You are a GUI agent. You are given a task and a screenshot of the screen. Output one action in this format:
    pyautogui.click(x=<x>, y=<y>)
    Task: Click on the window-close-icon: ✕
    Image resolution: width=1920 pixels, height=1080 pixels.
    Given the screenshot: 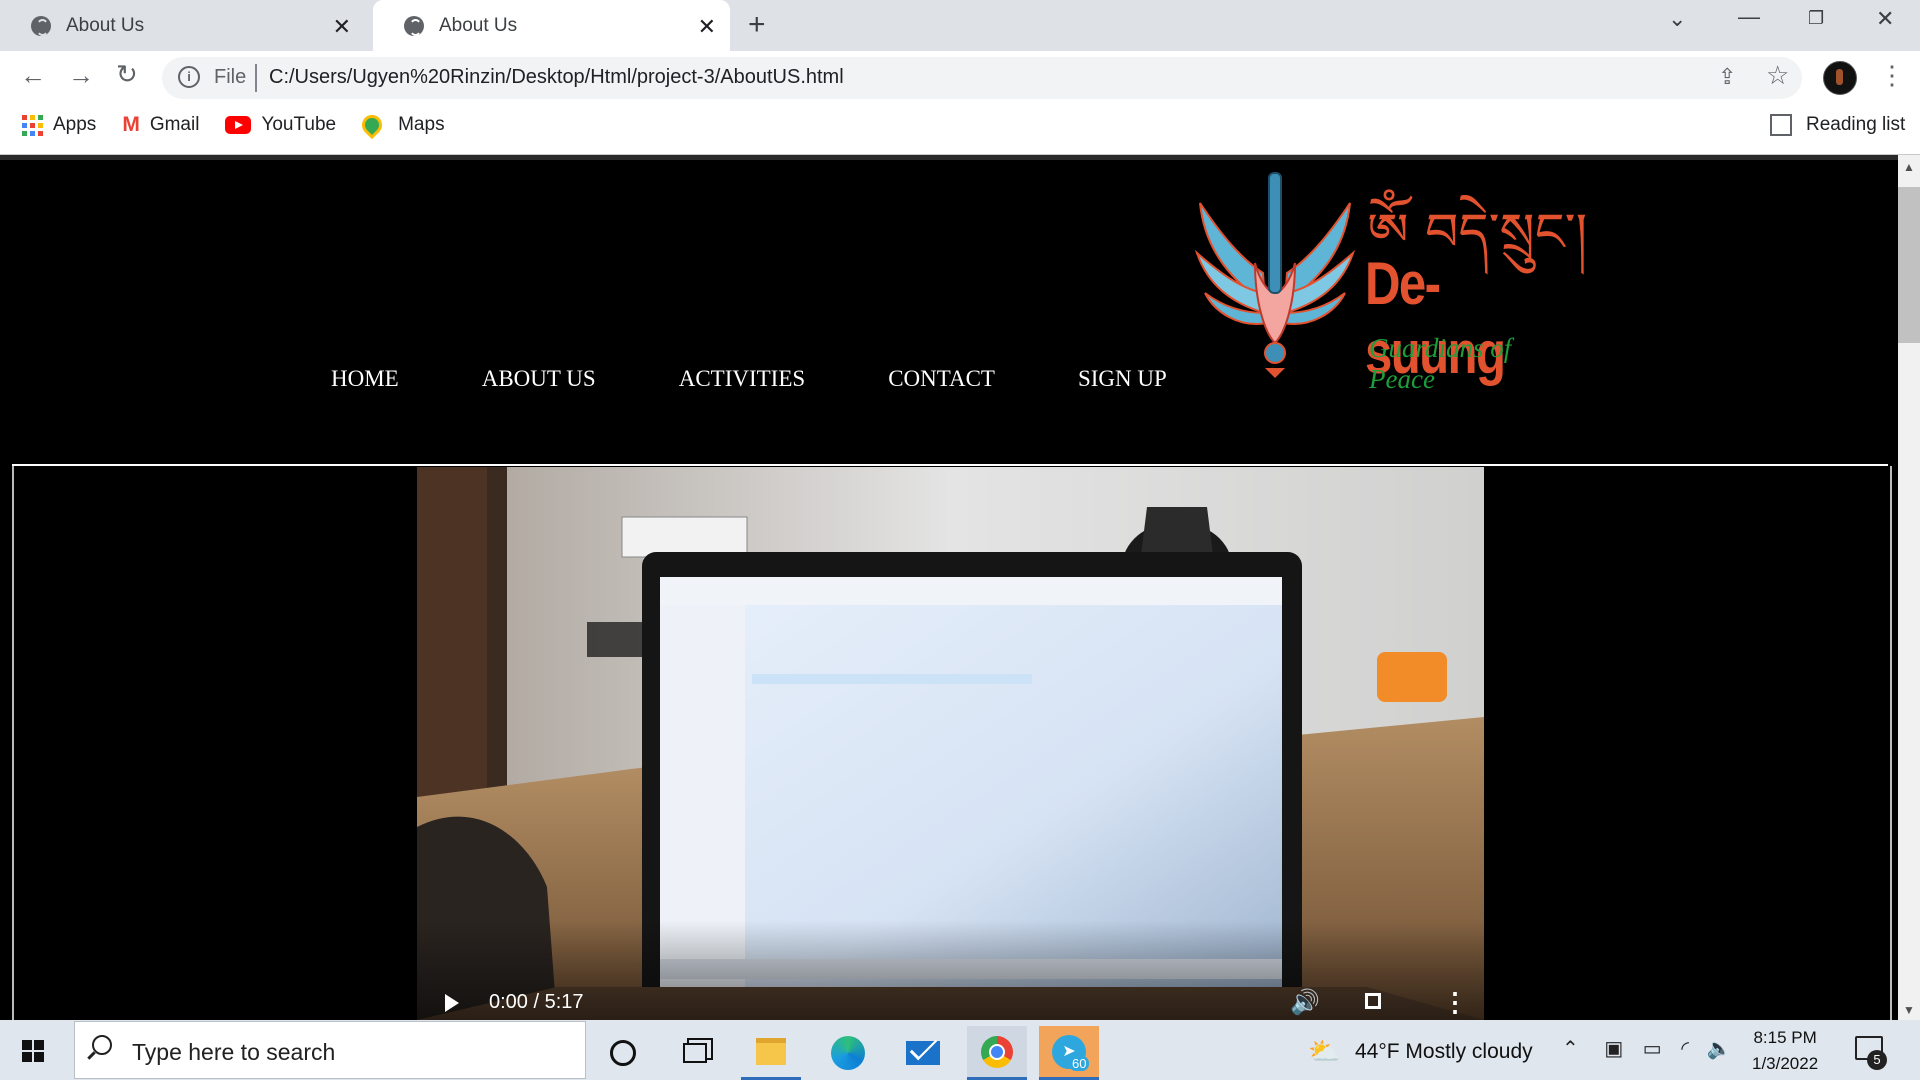 What is the action you would take?
    pyautogui.click(x=1885, y=19)
    